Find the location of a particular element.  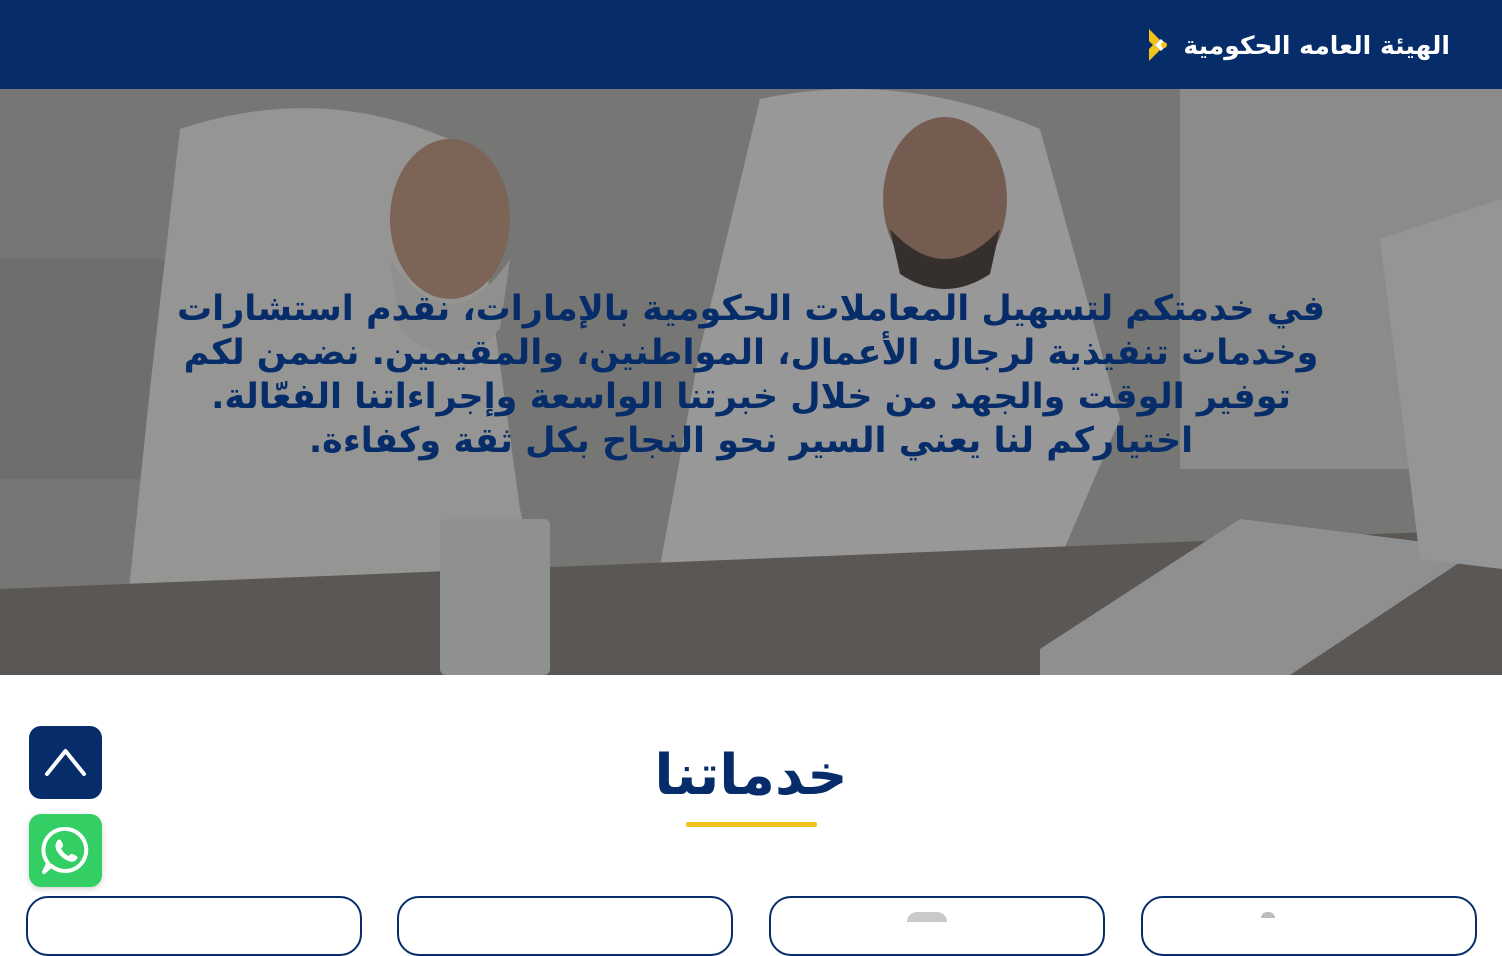

services-title: خدماتنا is located at coordinates (751, 775).